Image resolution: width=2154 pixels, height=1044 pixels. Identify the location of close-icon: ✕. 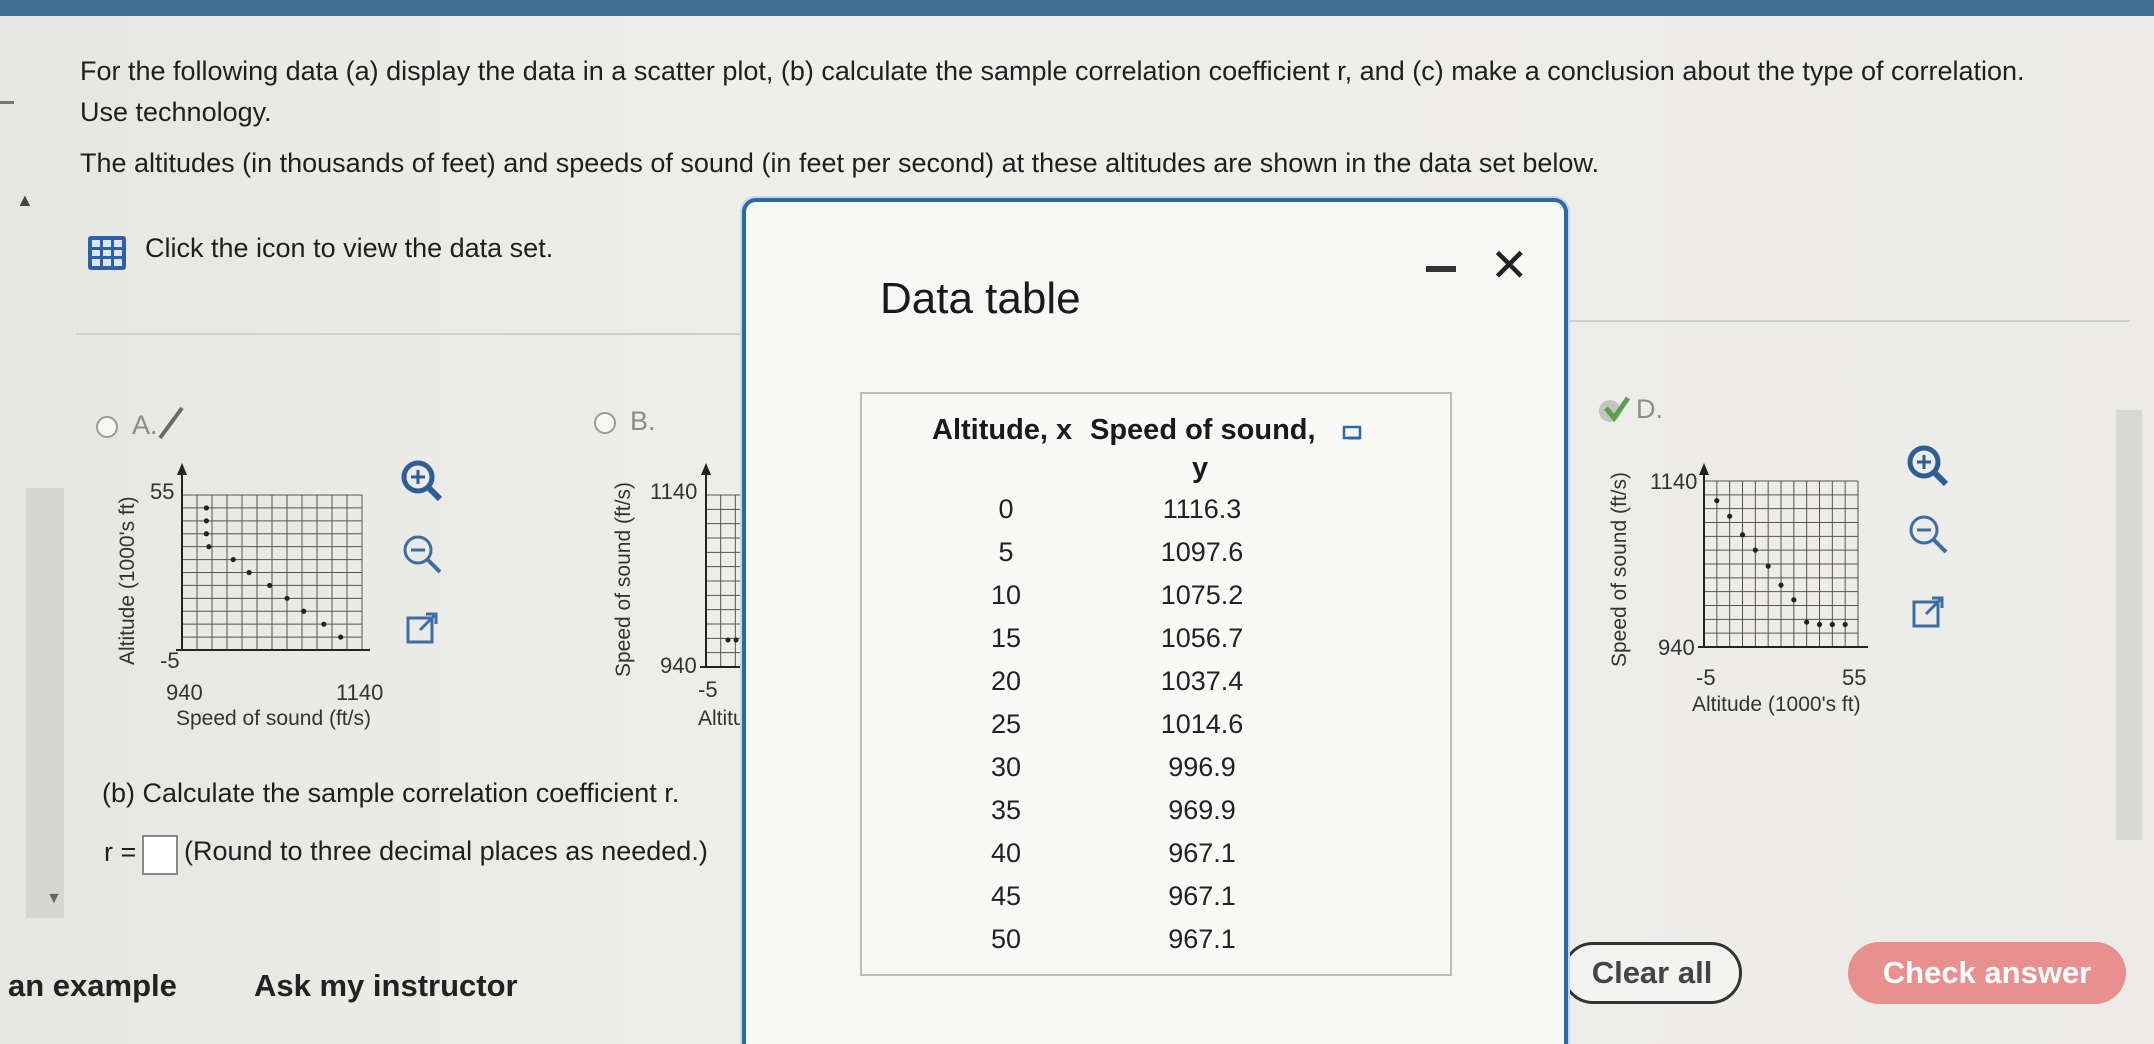
(1509, 265).